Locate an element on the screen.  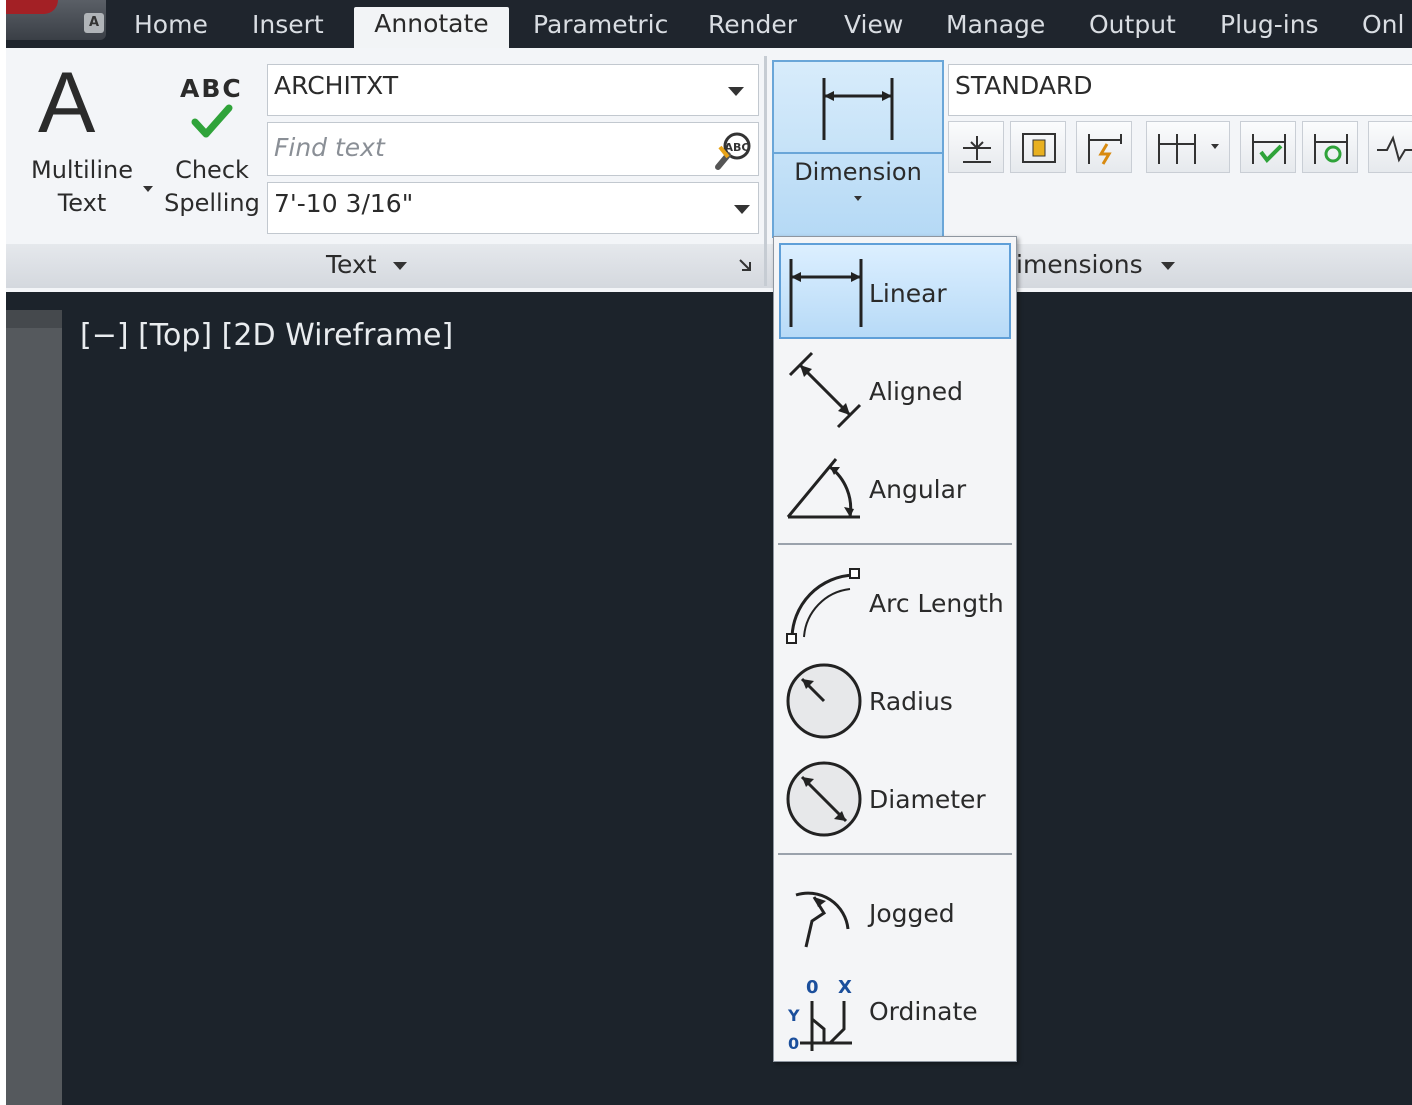
tab-insert: Insert is located at coordinates (288, 28).